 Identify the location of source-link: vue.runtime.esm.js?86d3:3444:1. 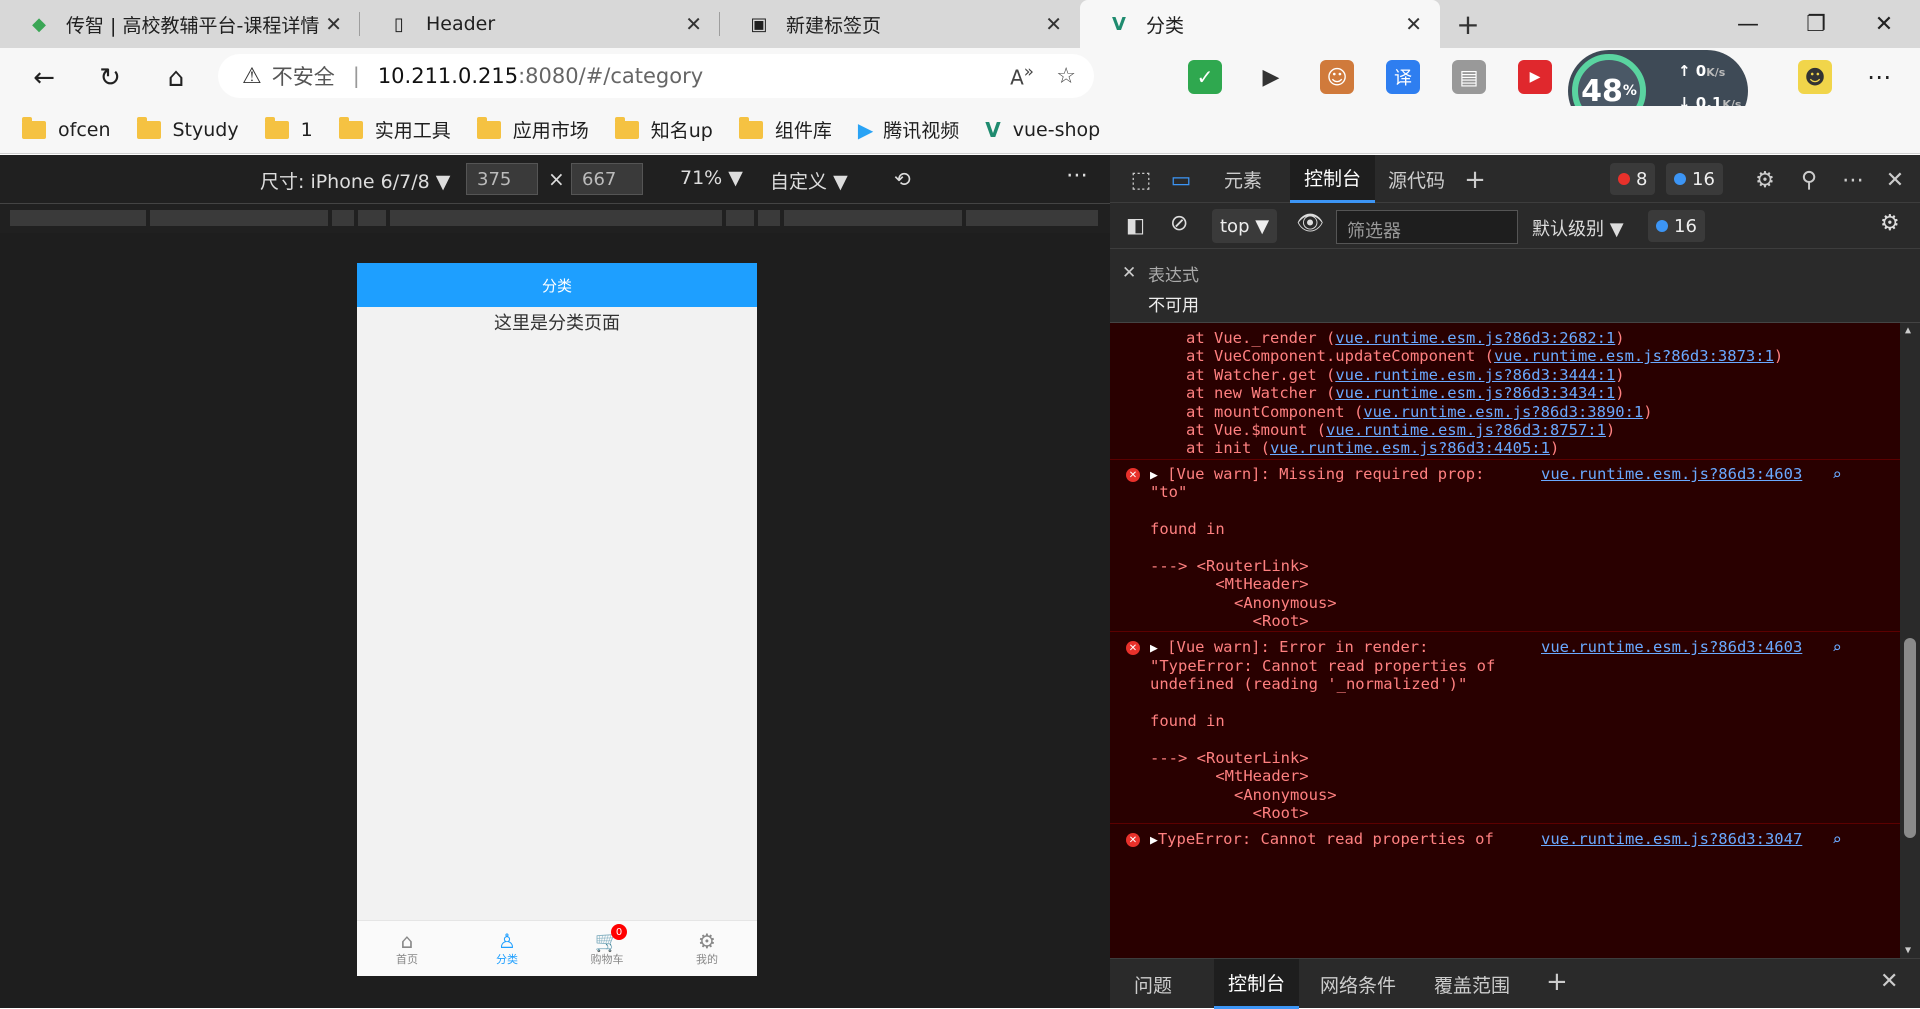
(1475, 375).